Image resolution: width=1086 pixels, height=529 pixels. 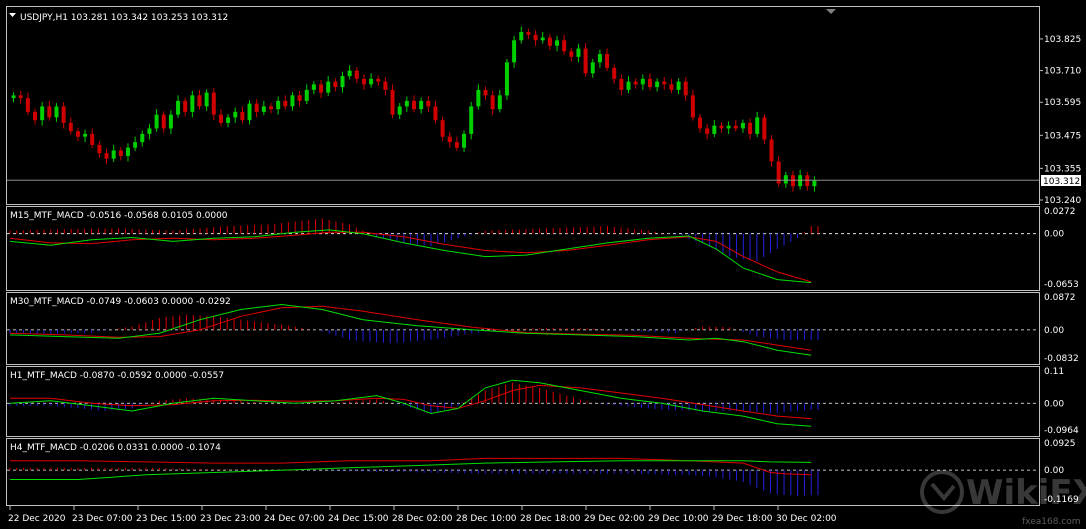 What do you see at coordinates (1061, 182) in the screenshot?
I see `current-price-label: 103.312` at bounding box center [1061, 182].